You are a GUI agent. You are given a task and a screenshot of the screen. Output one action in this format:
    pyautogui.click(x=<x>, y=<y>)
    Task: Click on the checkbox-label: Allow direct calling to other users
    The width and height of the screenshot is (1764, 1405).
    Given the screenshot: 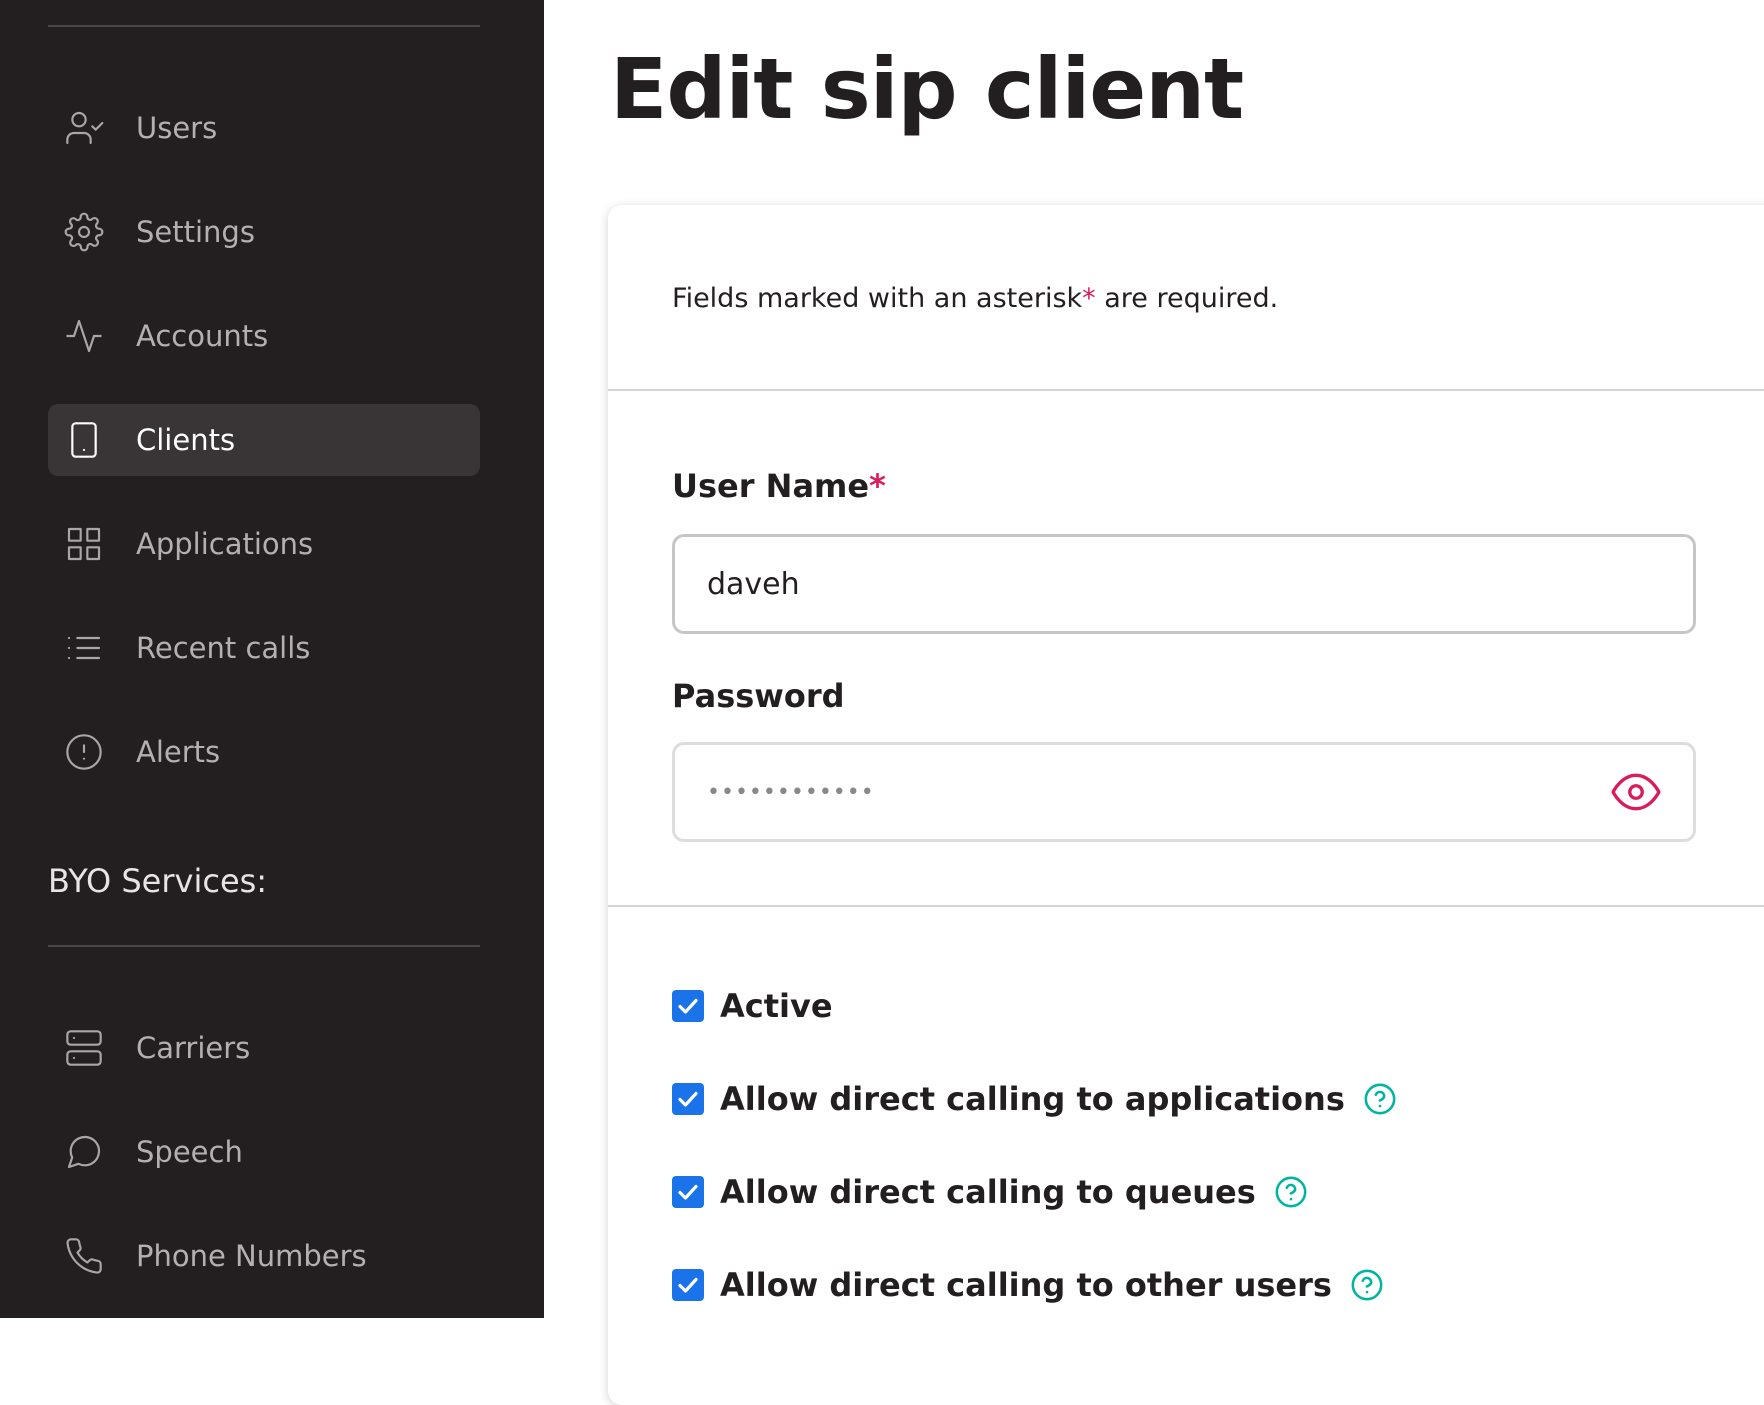 What is the action you would take?
    pyautogui.click(x=1026, y=1285)
    